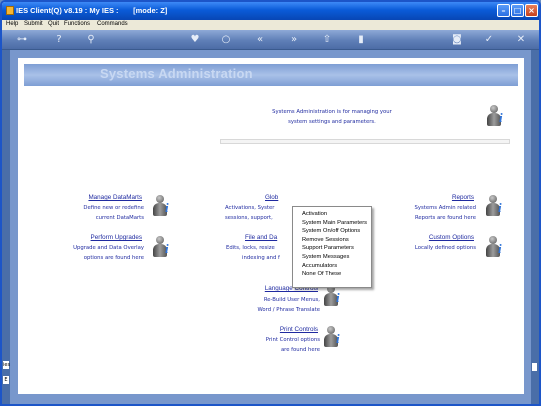 The height and width of the screenshot is (406, 541). I want to click on custom-options-desc: Locally defined options, so click(435, 248).